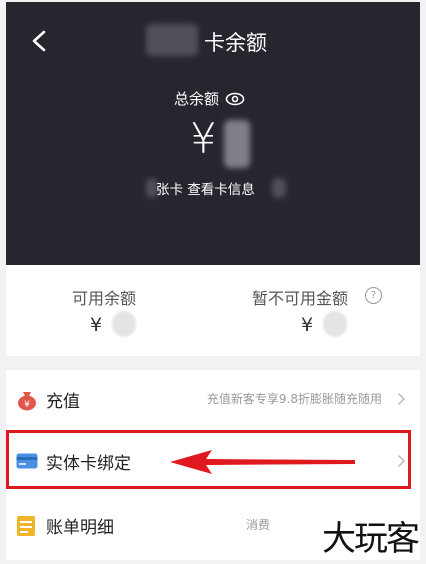 The width and height of the screenshot is (426, 564). What do you see at coordinates (26, 526) in the screenshot?
I see `bill-icon` at bounding box center [26, 526].